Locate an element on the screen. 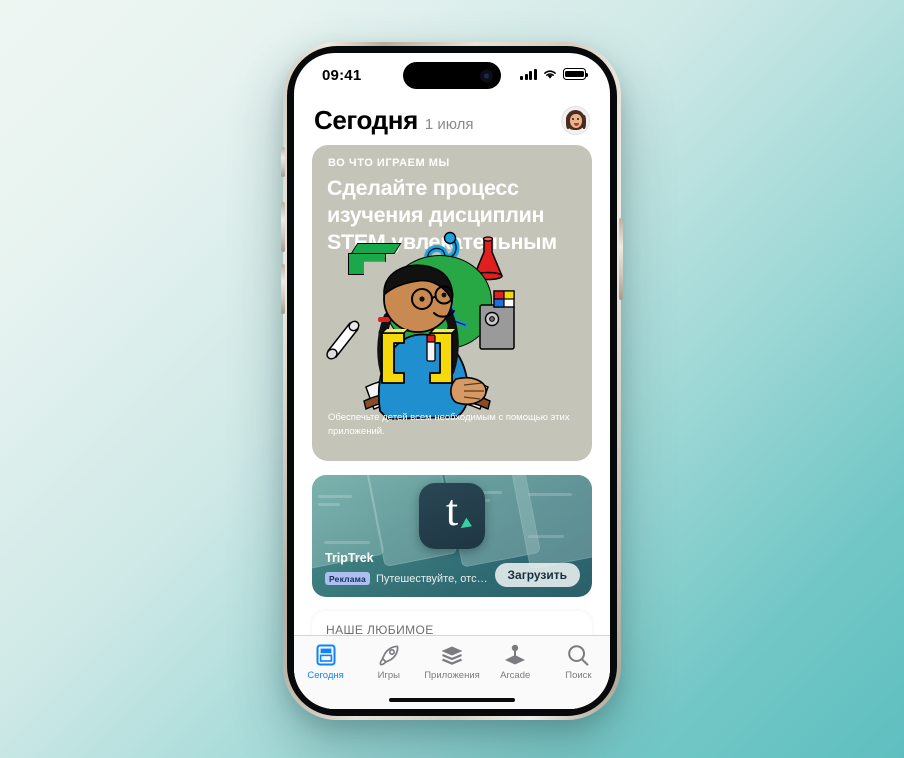 This screenshot has width=904, height=758. page-header: Сегодня 1 июля is located at coordinates (452, 122).